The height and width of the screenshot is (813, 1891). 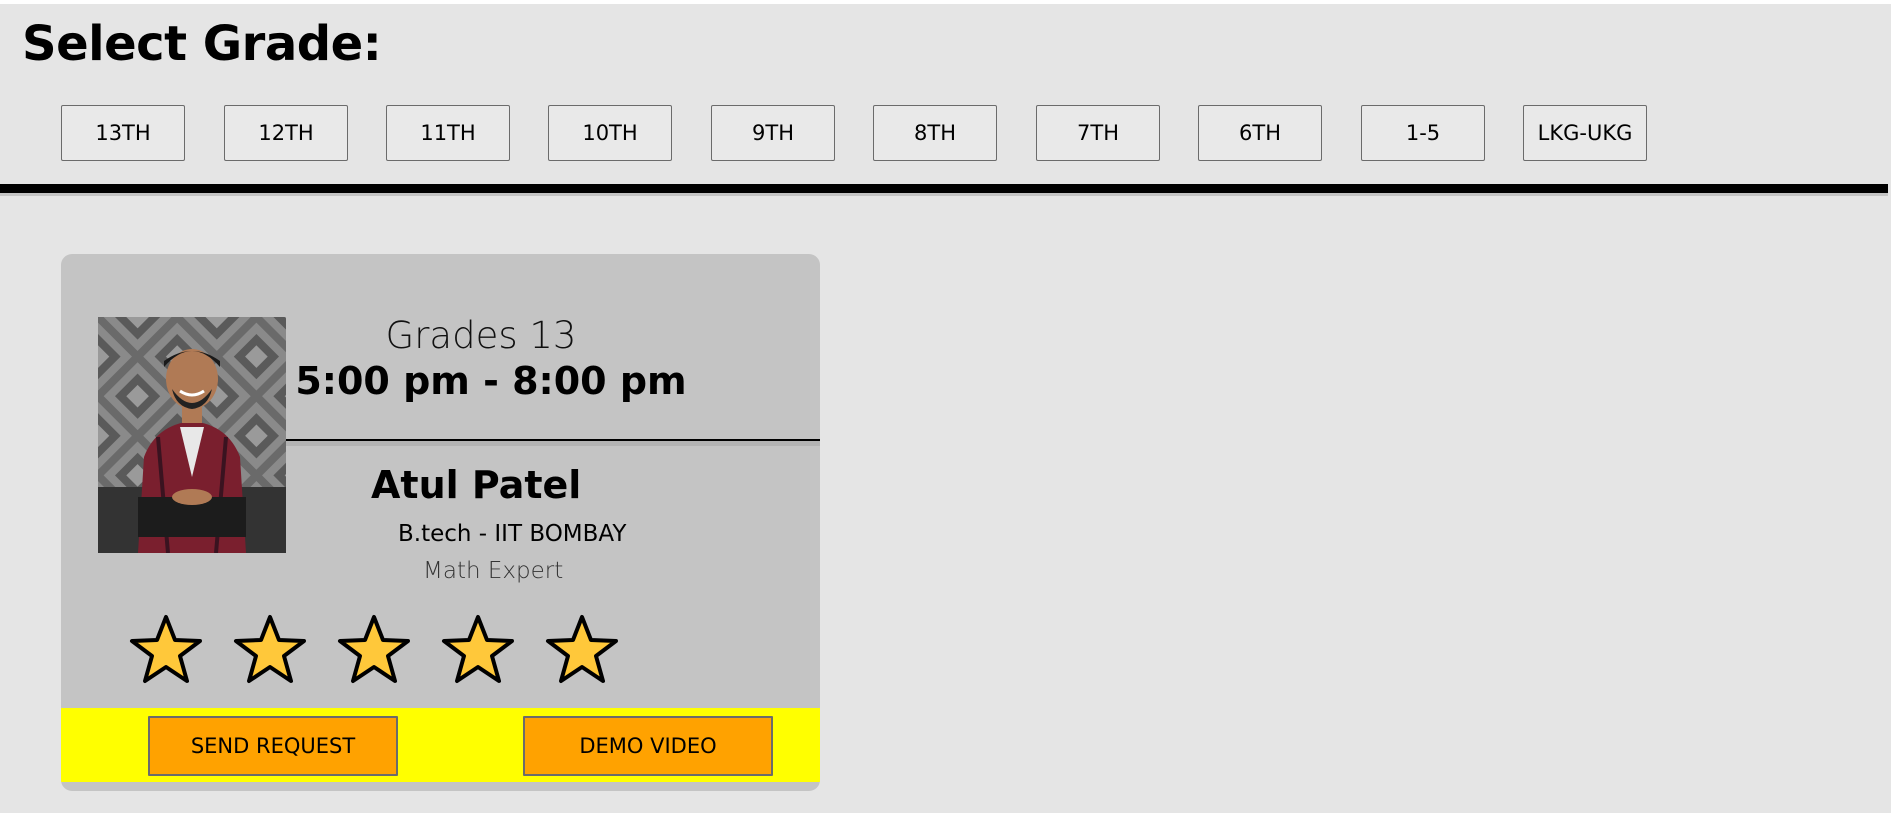 I want to click on grades-label: Grades 13, so click(x=481, y=335).